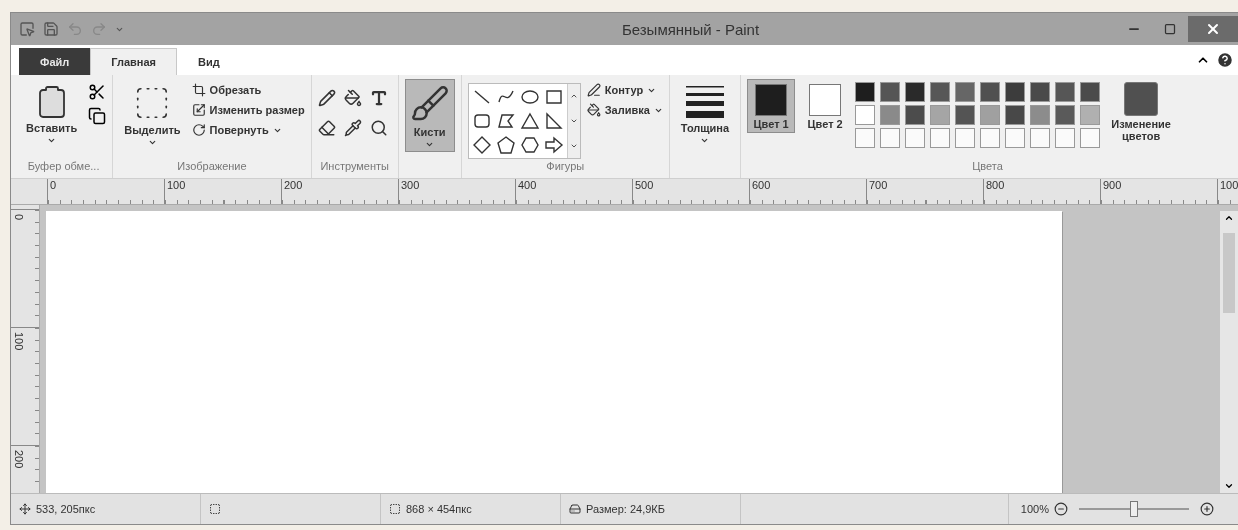 This screenshot has height=530, width=1238. I want to click on canvas-size-icon, so click(395, 509).